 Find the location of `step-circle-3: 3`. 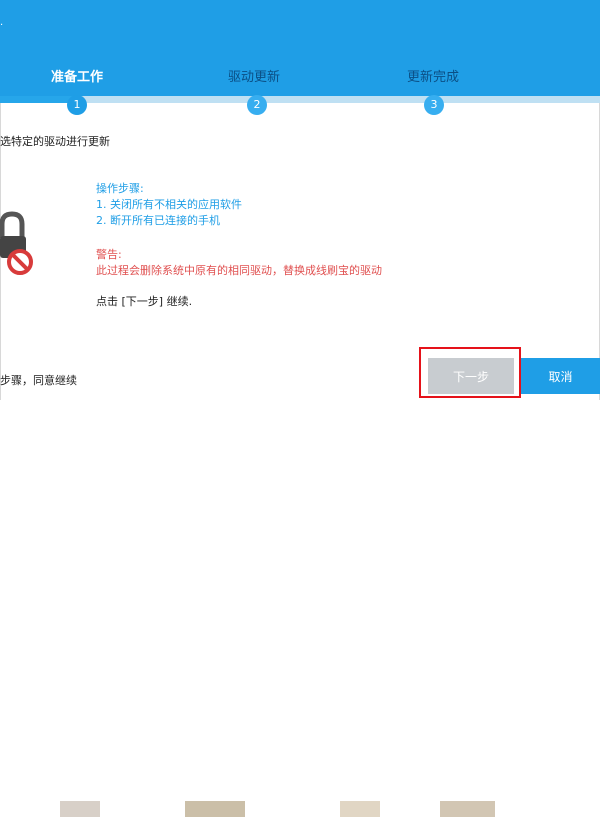

step-circle-3: 3 is located at coordinates (434, 105).